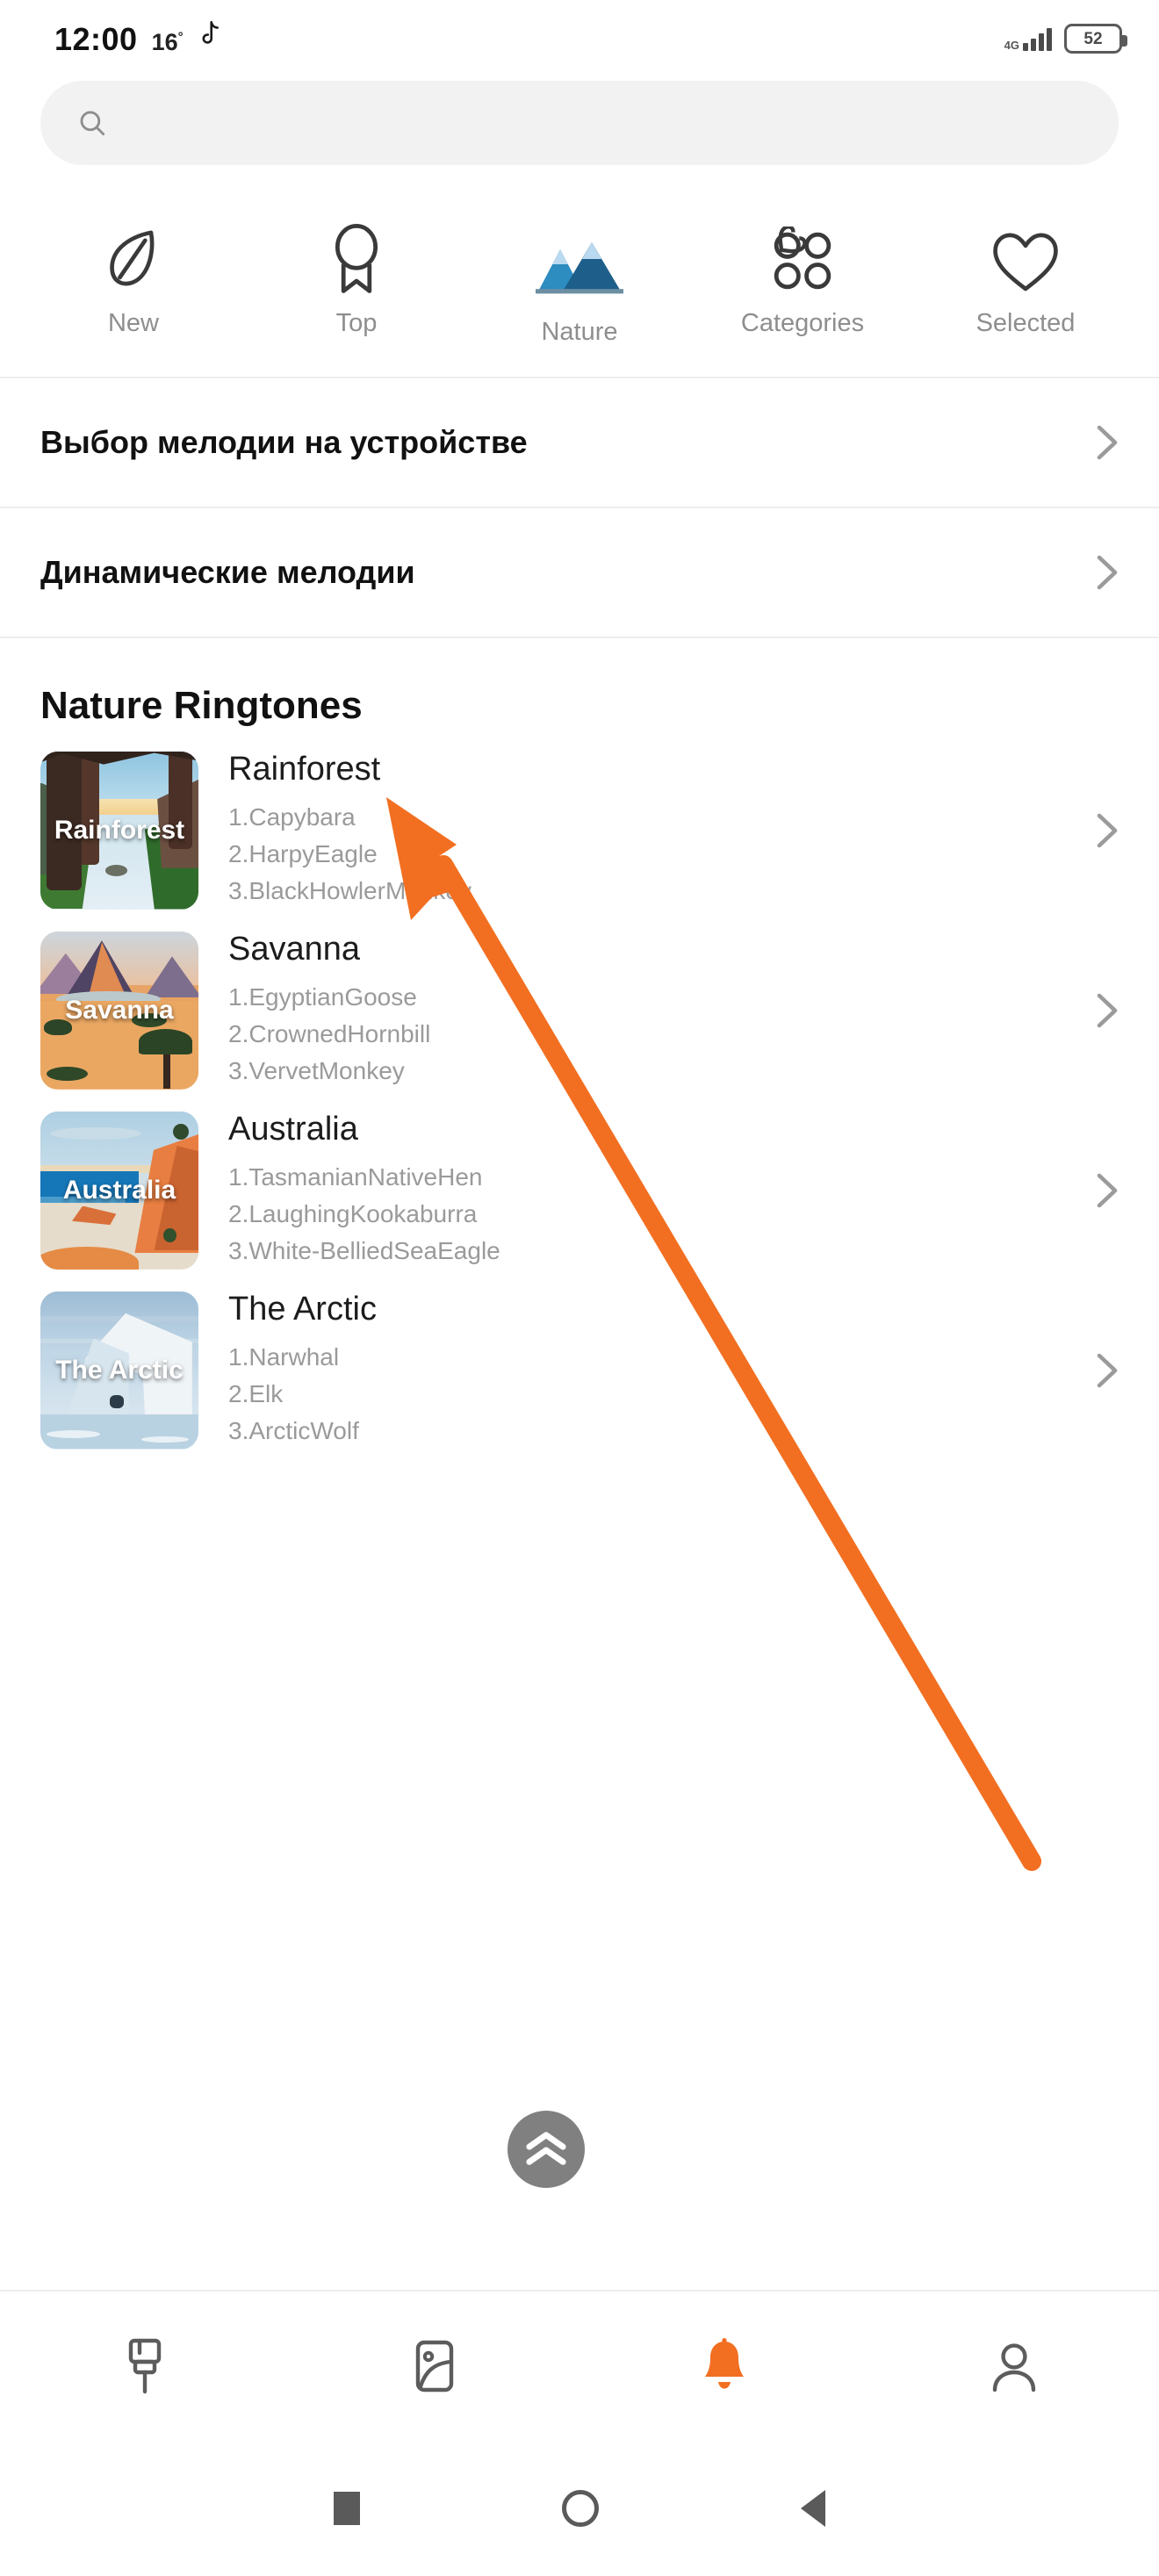  What do you see at coordinates (292, 817) in the screenshot?
I see `ringtone-track: 1.Capybara` at bounding box center [292, 817].